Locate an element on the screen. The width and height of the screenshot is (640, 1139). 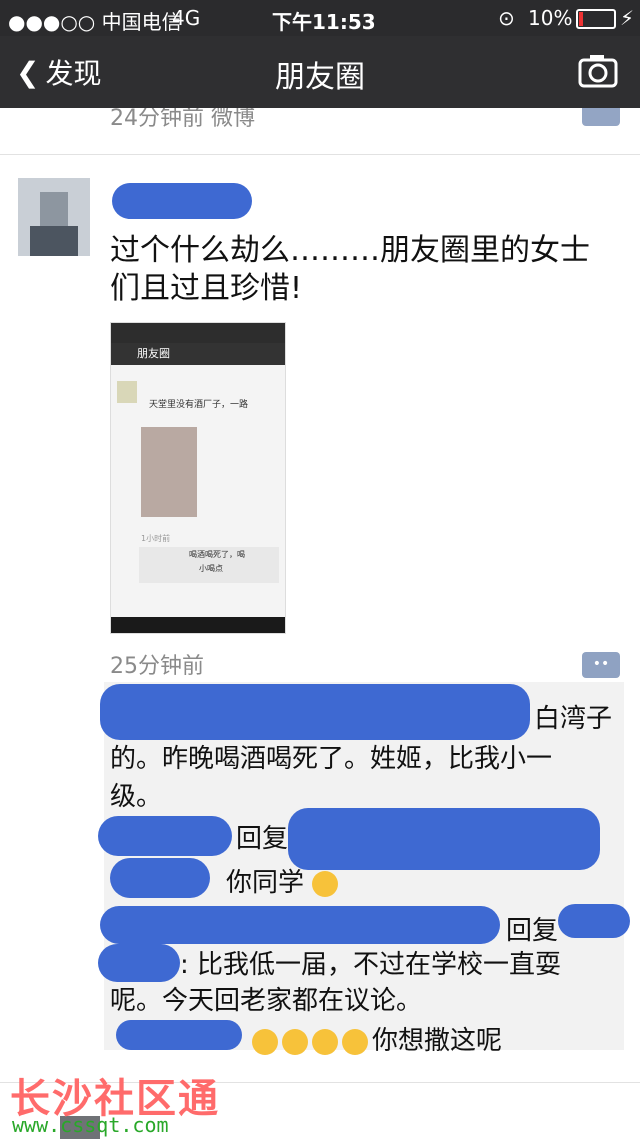
post-image: 朋友圈 天堂里没有酒厂子，一路 1小时前 喝酒喝死了，喝 小喝点 is located at coordinates (198, 478).